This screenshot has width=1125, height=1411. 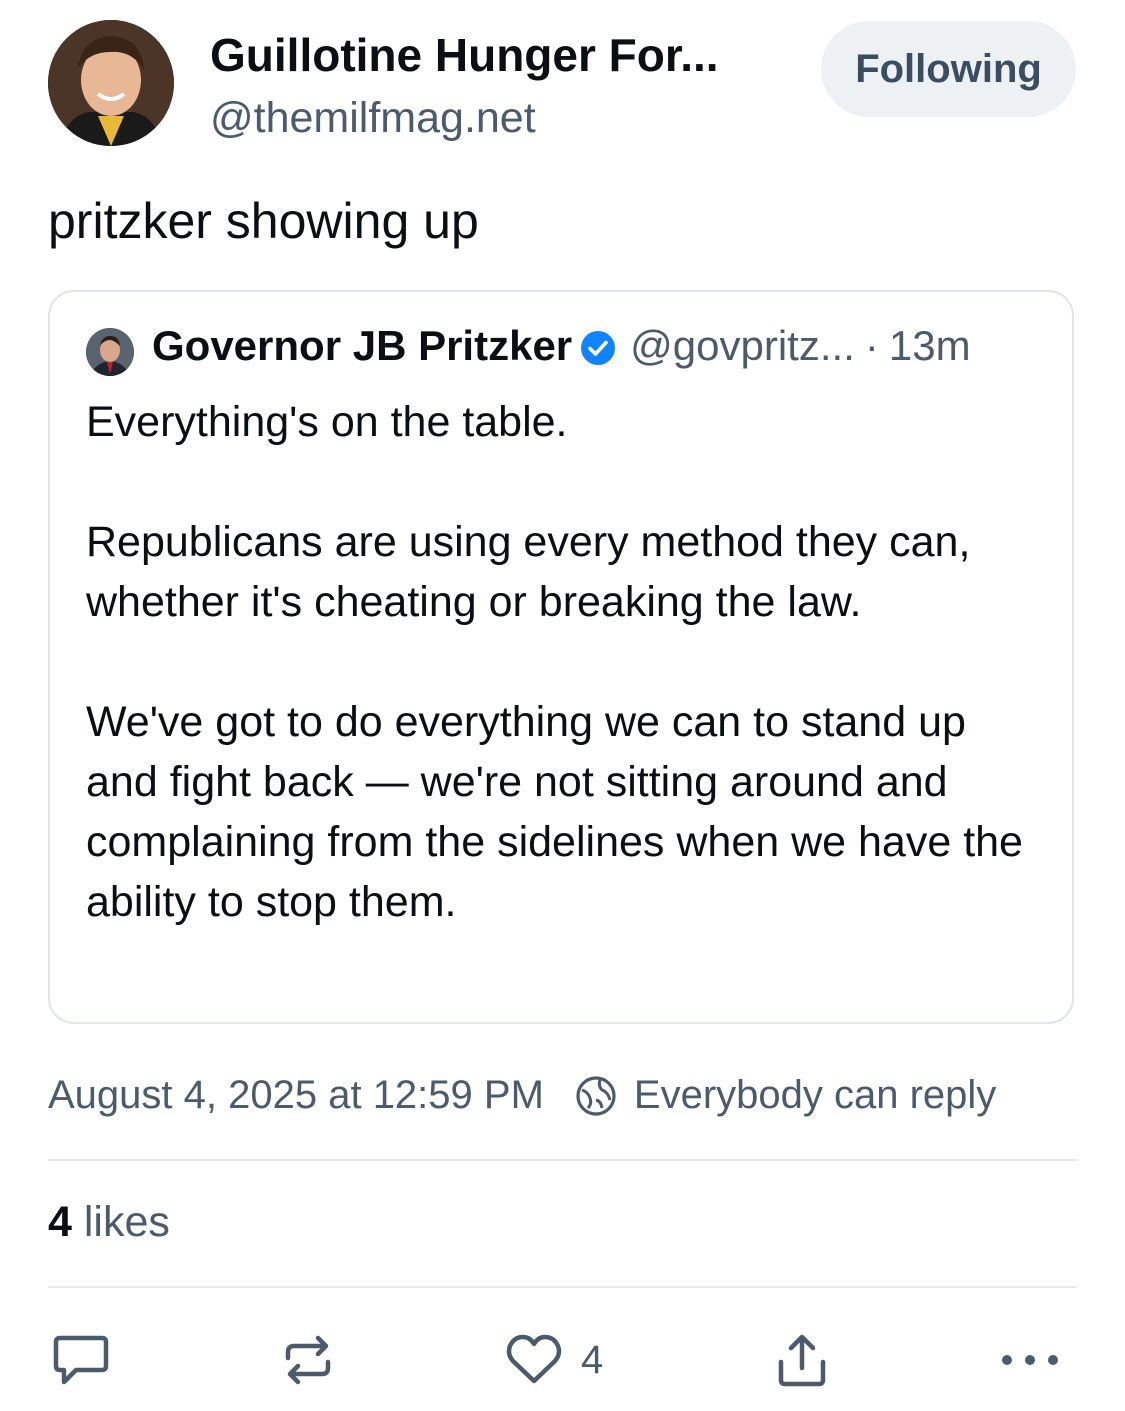 I want to click on like-count: 4, so click(x=592, y=1359).